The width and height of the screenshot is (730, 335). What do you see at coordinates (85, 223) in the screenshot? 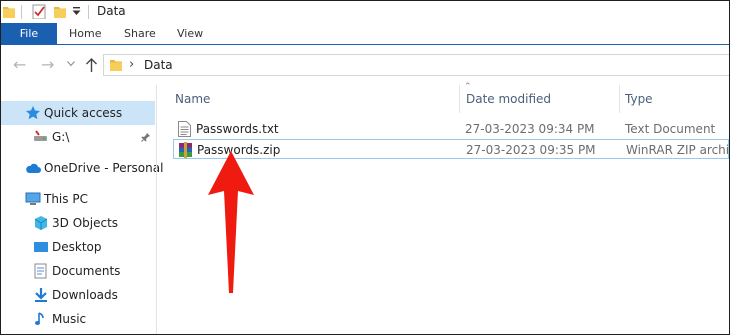
I see `sidebar-item-label: 3D Objects` at bounding box center [85, 223].